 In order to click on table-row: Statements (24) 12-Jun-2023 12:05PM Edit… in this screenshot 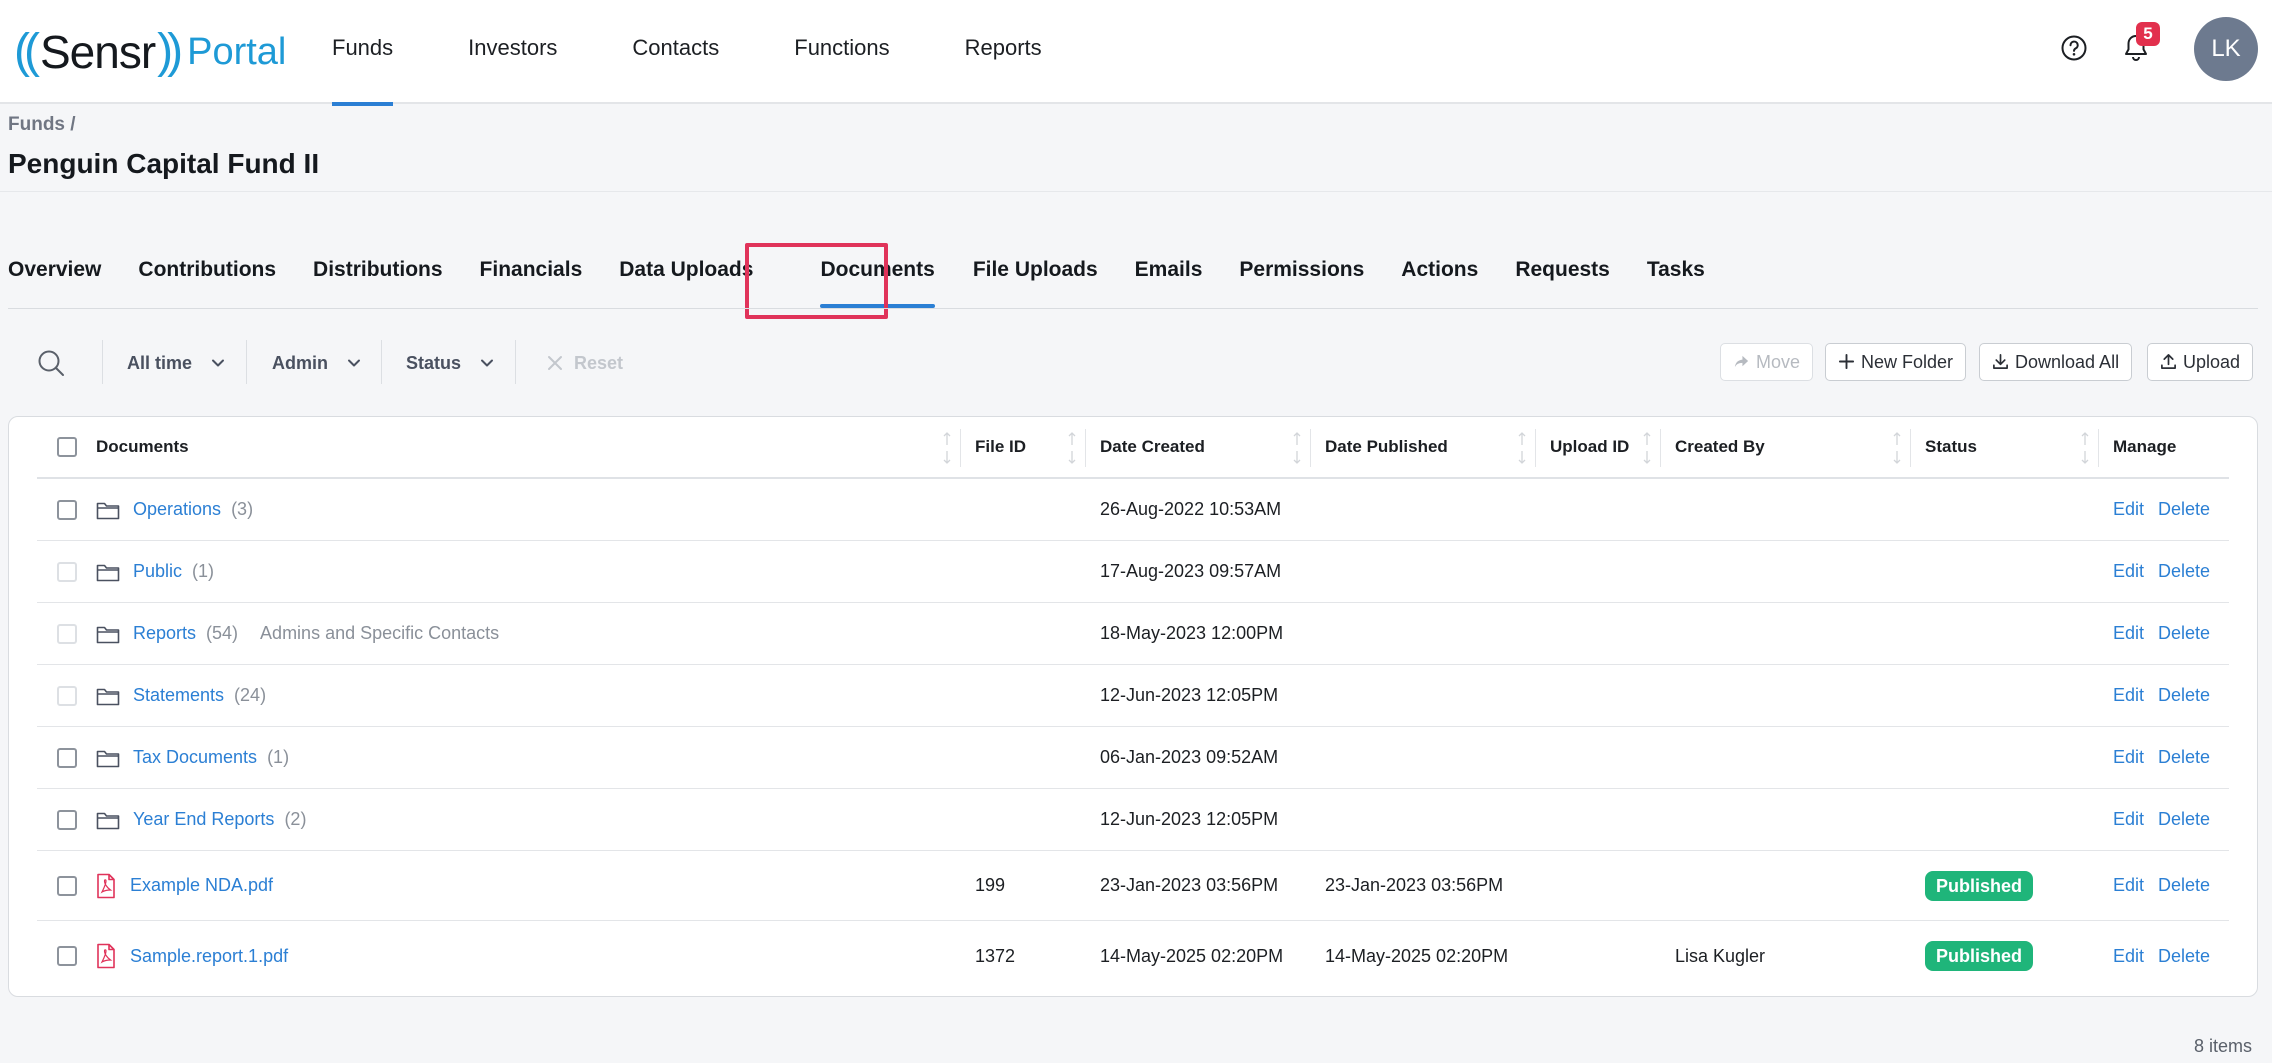, I will do `click(1133, 696)`.